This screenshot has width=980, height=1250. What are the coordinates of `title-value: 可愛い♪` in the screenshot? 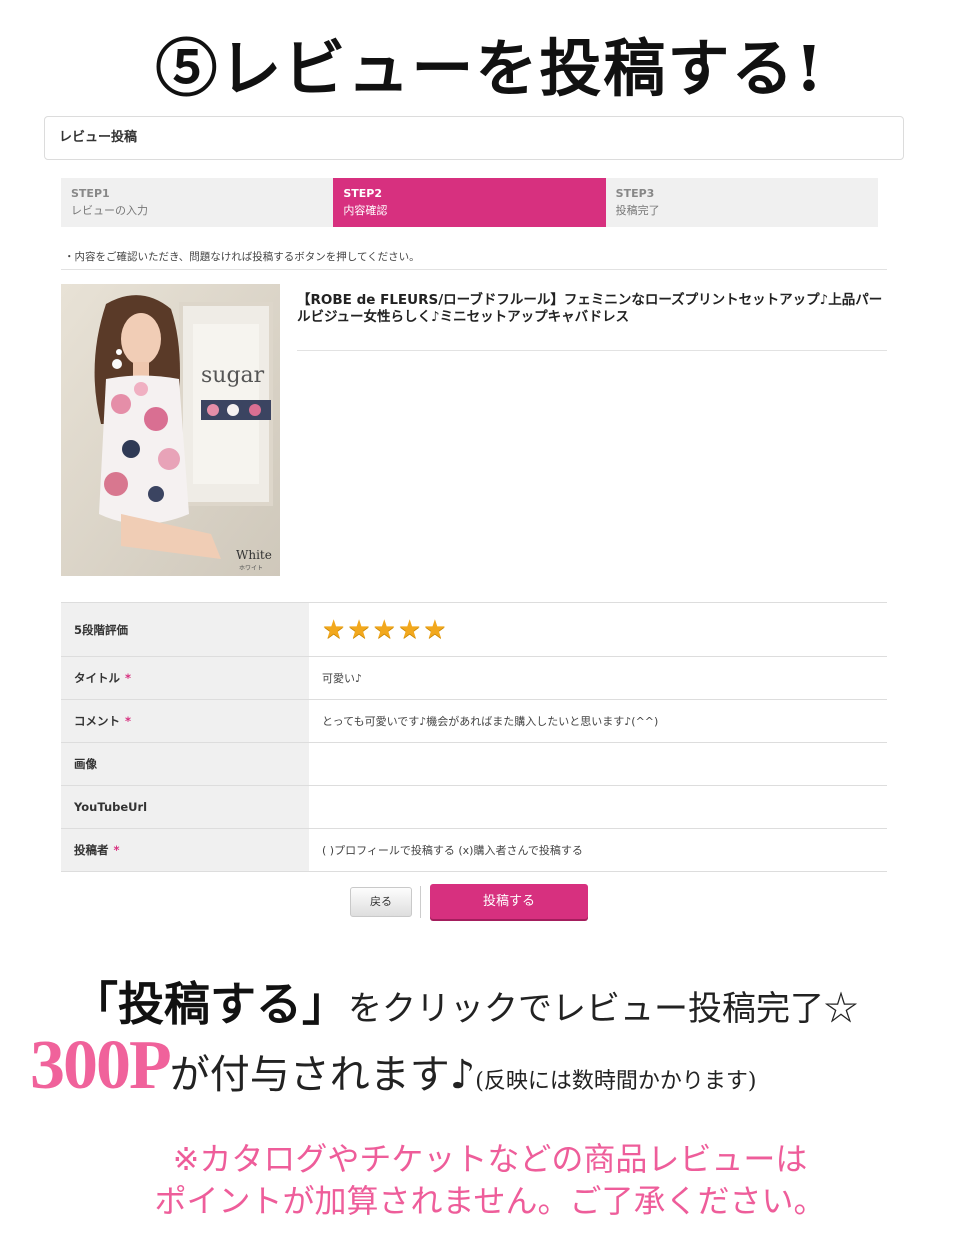 It's located at (342, 678).